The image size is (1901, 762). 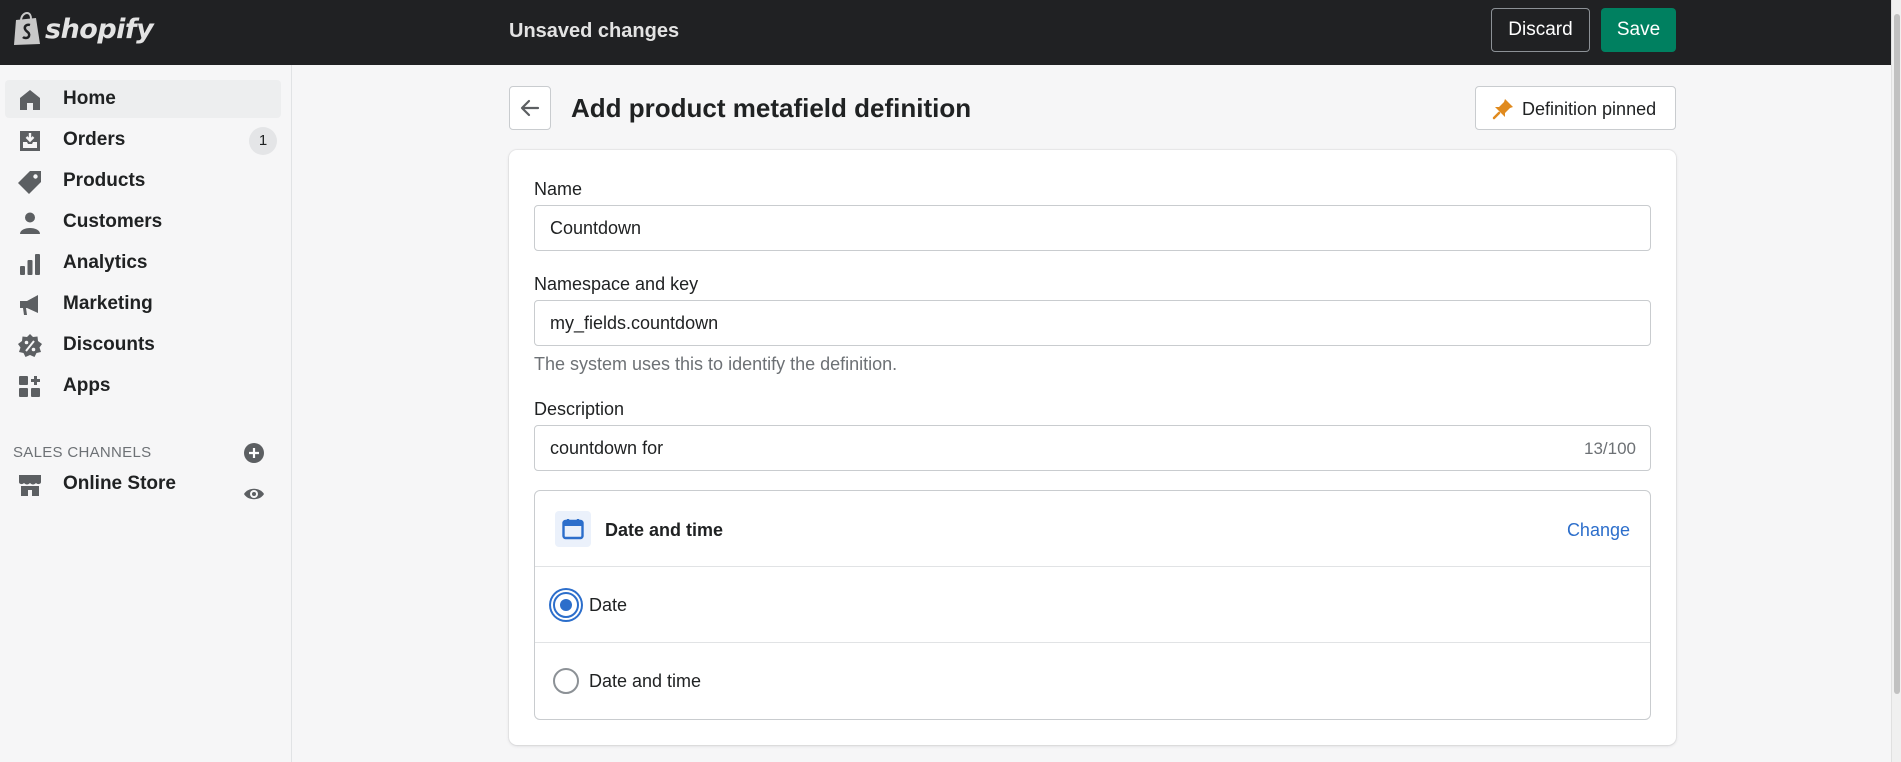 What do you see at coordinates (30, 264) in the screenshot?
I see `bar-chart-icon` at bounding box center [30, 264].